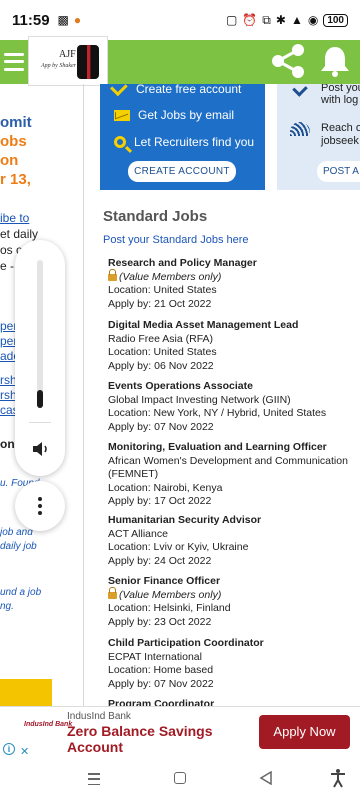 Image resolution: width=360 pixels, height=800 pixels. I want to click on job-apply-by: Apply by: 23 Oct 2022, so click(160, 621).